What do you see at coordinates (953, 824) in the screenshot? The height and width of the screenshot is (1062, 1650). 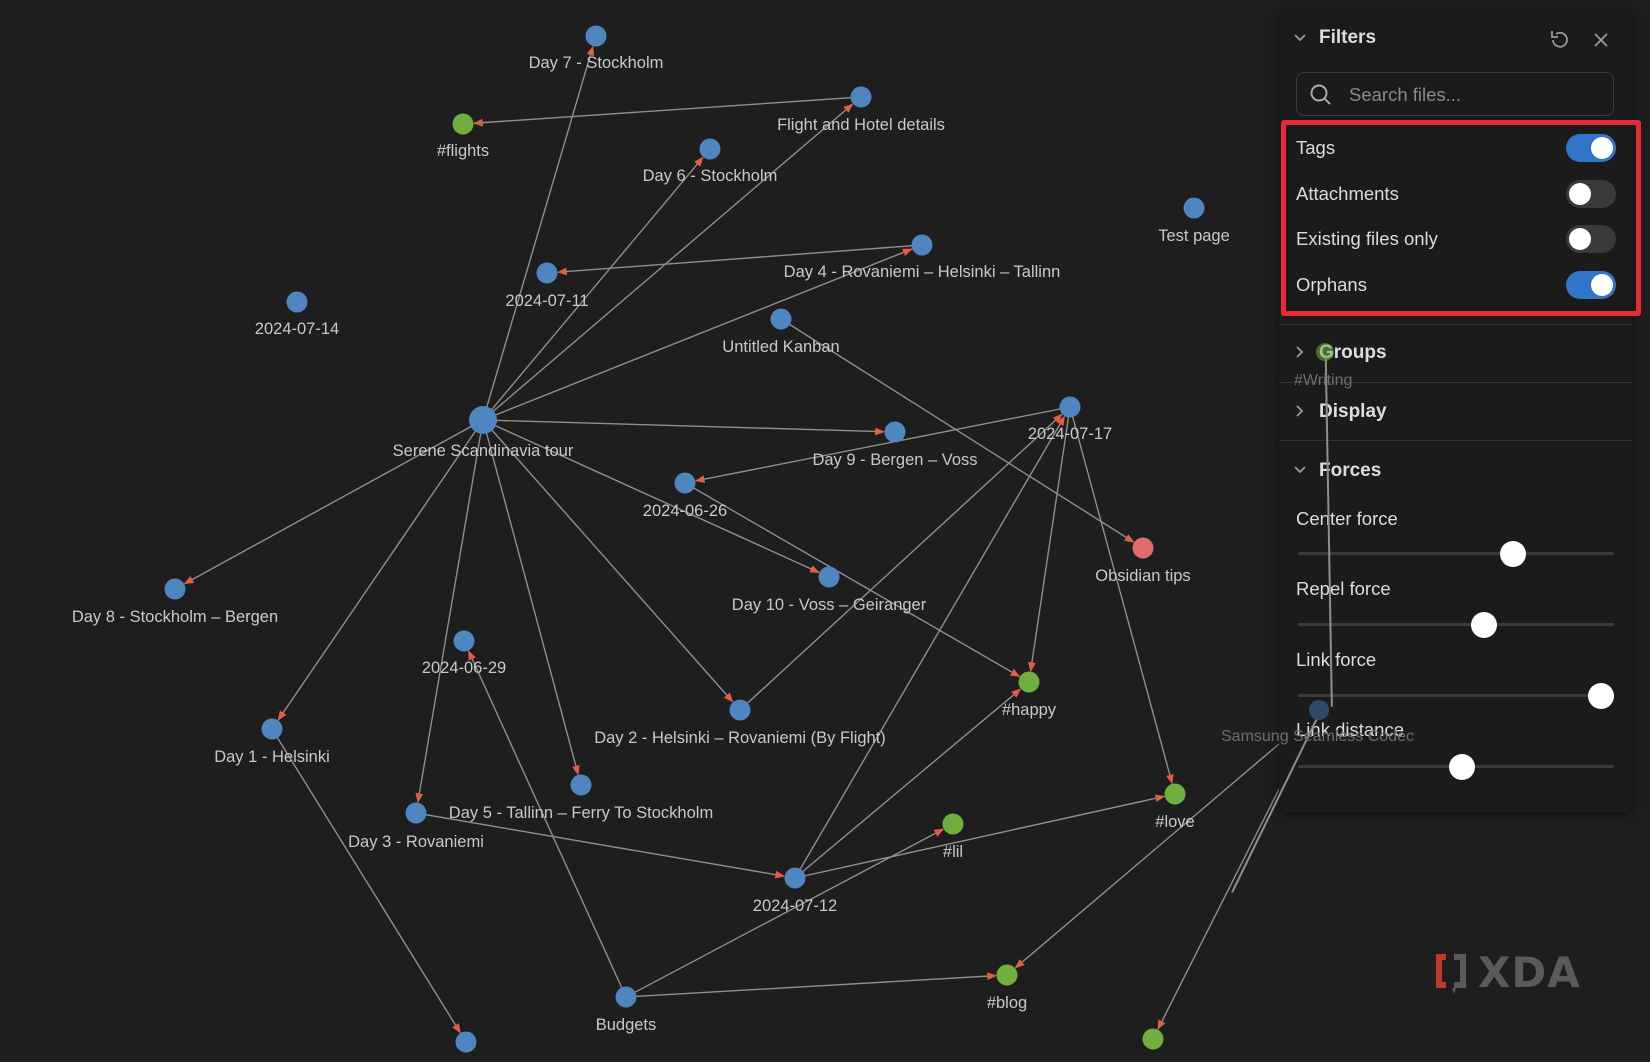 I see `graph-node-lil` at bounding box center [953, 824].